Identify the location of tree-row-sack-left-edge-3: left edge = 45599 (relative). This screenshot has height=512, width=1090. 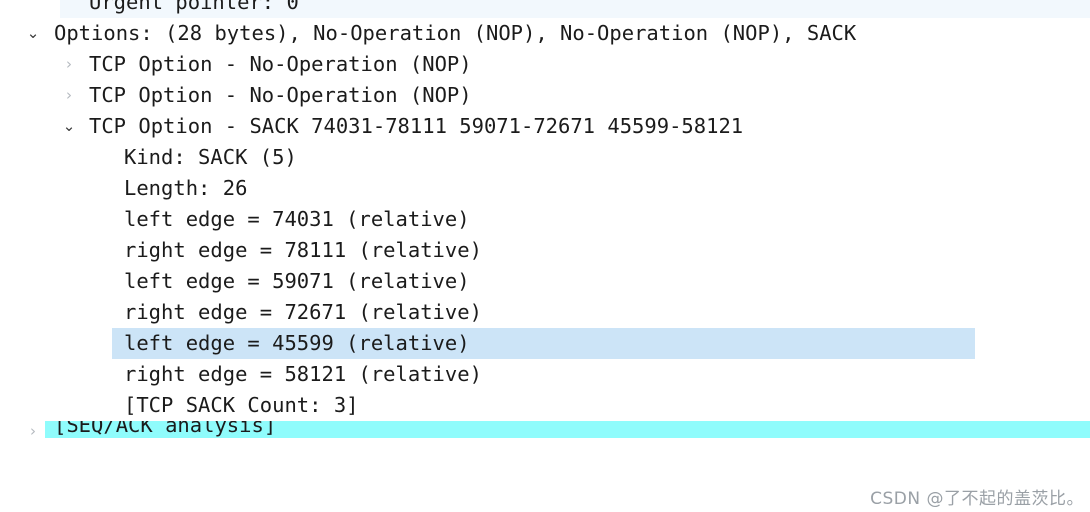
(545, 343).